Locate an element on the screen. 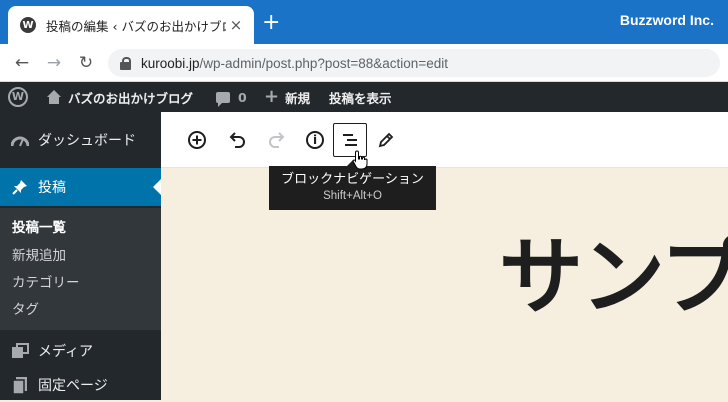 This screenshot has height=402, width=728. posts-submenu: 投稿一覧 新規追加 カテゴリー タグ is located at coordinates (80, 269).